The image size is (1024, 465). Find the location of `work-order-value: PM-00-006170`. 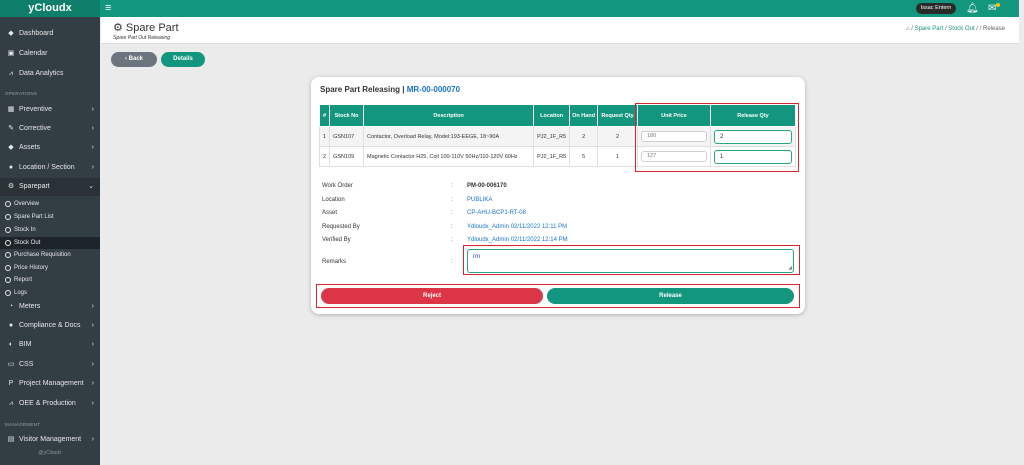

work-order-value: PM-00-006170 is located at coordinates (487, 186).